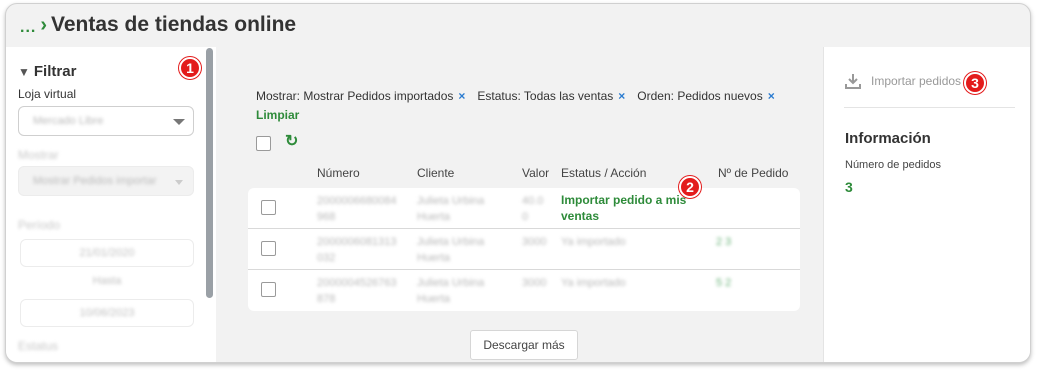 The image size is (1037, 370). Describe the element at coordinates (771, 96) in the screenshot. I see `remove-filter-order-icon: ×` at that location.